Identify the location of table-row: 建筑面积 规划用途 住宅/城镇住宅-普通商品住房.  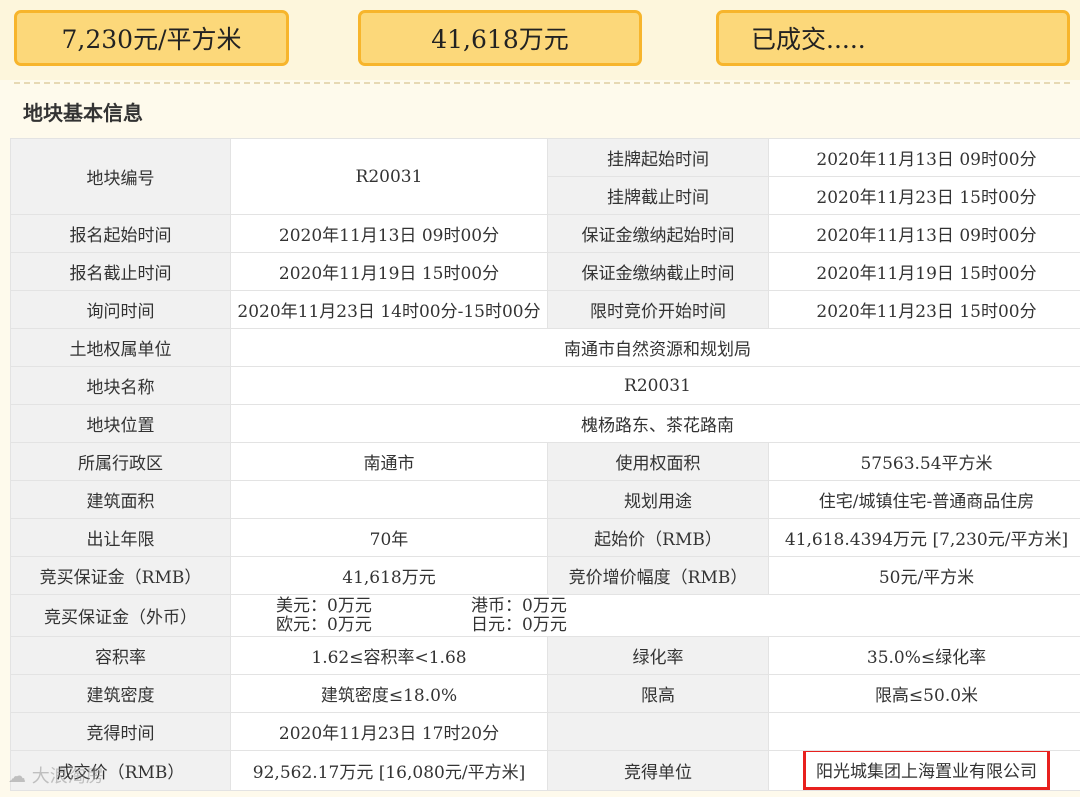
(545, 499).